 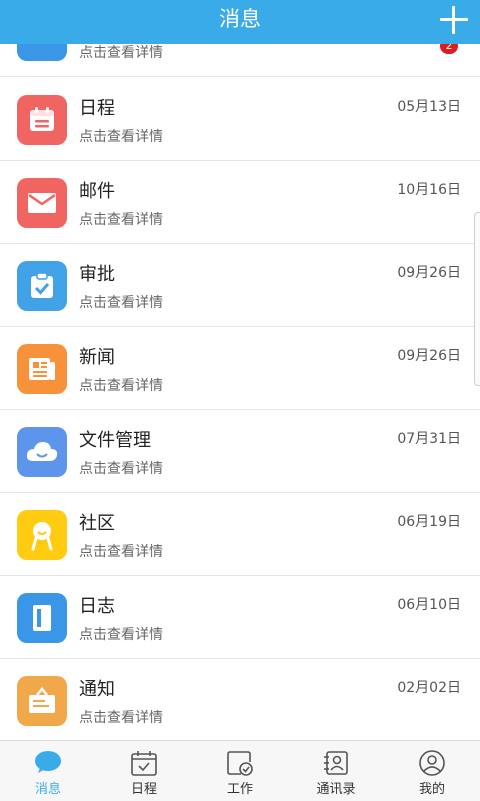 What do you see at coordinates (240, 451) in the screenshot?
I see `list-item: 文件管理 点击查看详情 07月31日` at bounding box center [240, 451].